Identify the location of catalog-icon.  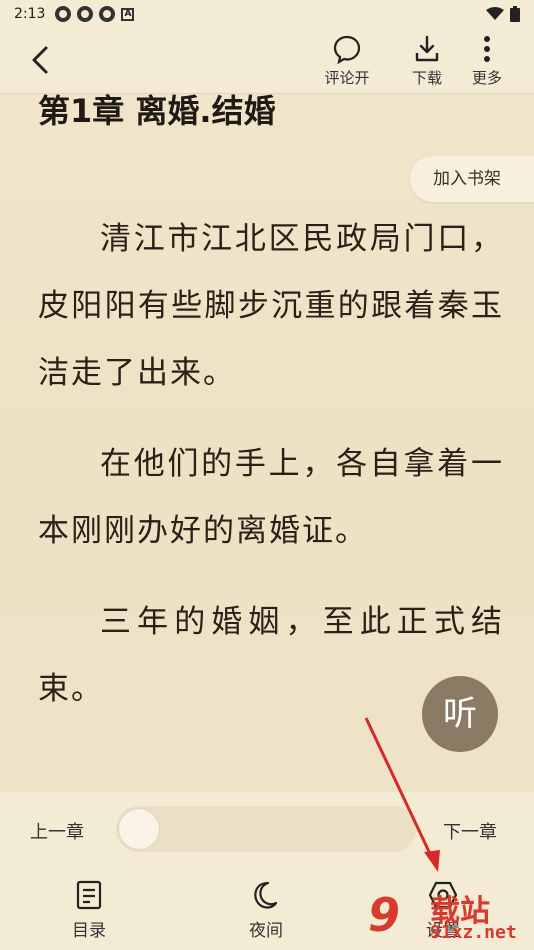
(89, 895).